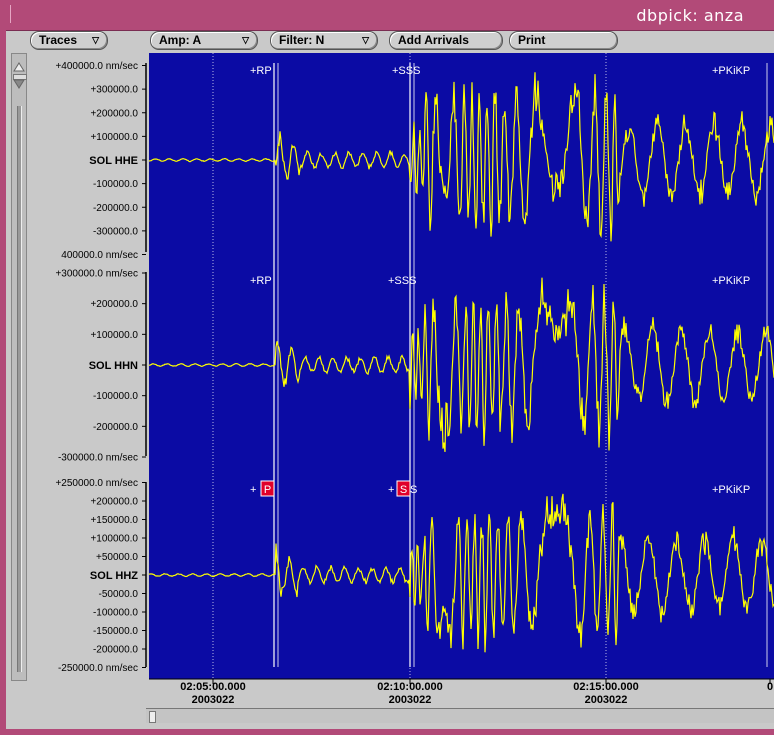  I want to click on amplitude-tick-label: -150000.0, so click(115, 631).